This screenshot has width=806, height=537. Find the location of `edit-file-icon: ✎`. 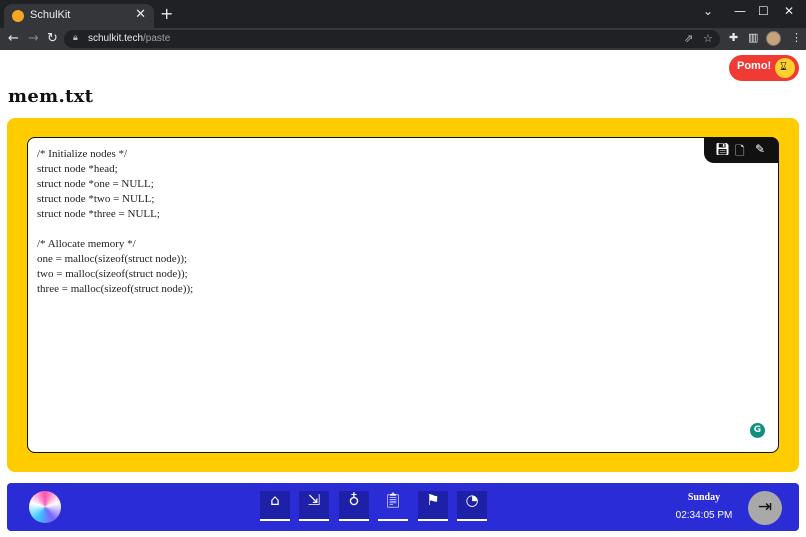

edit-file-icon: ✎ is located at coordinates (760, 149).